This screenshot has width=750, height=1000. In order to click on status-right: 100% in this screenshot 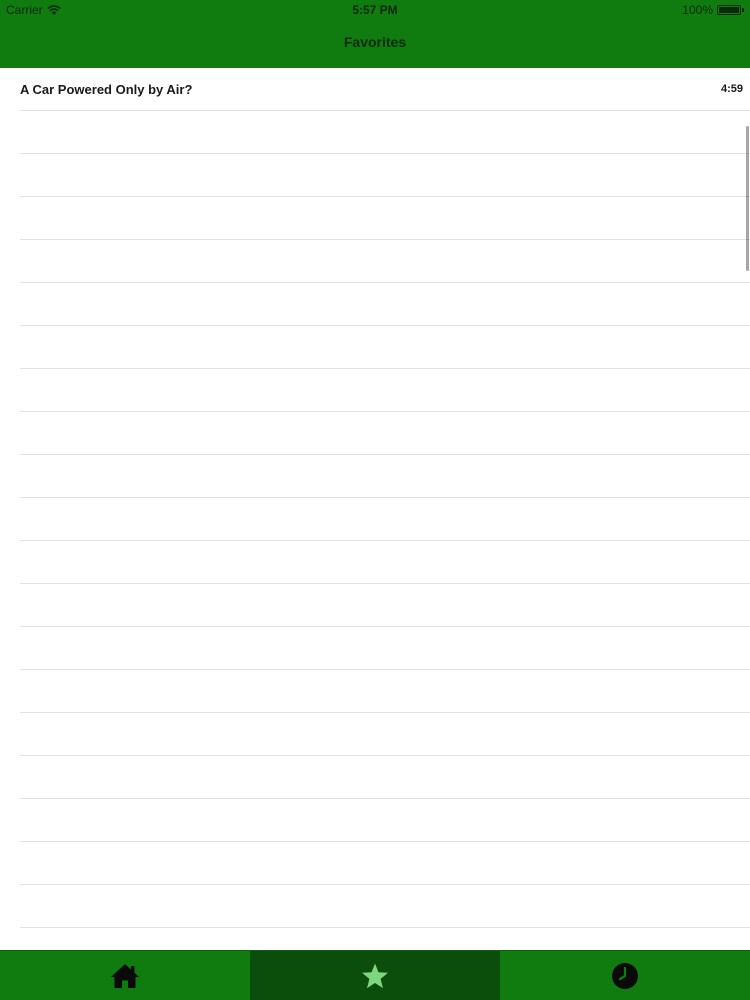, I will do `click(713, 10)`.